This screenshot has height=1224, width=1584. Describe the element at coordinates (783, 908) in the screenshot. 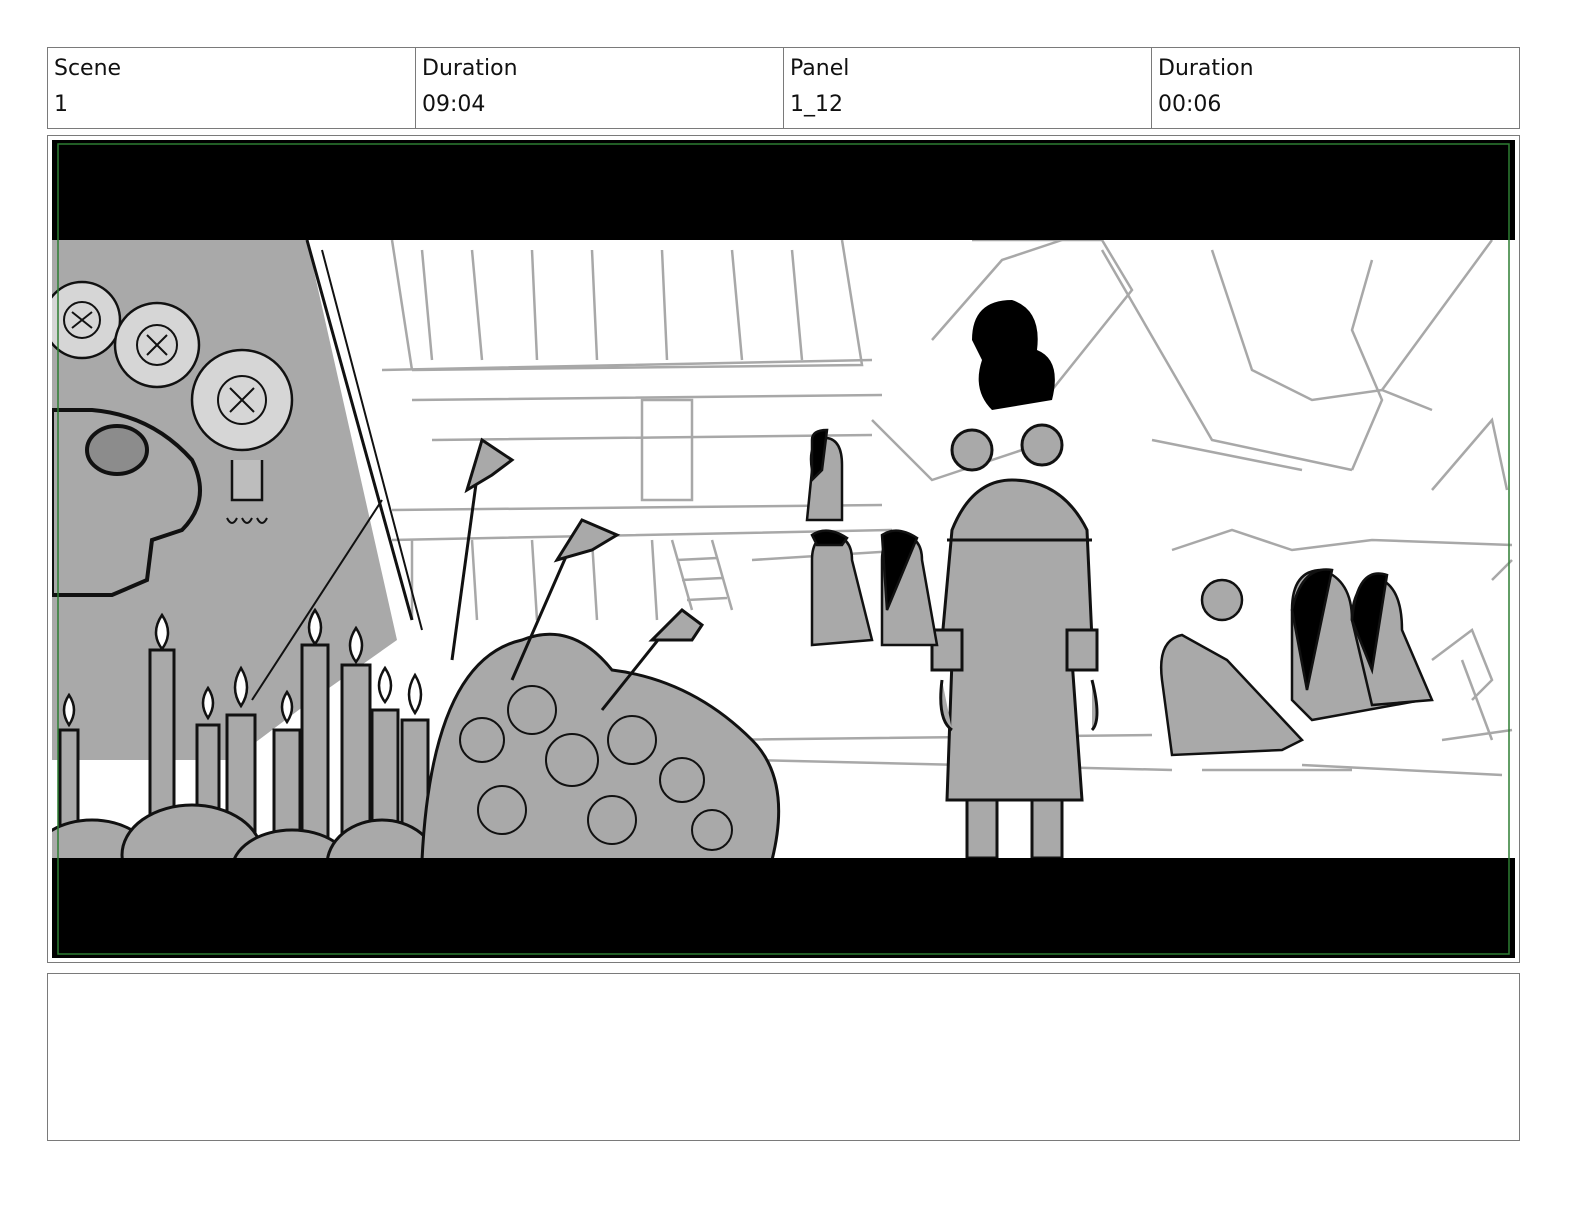

I see `letterbox-bottom` at that location.